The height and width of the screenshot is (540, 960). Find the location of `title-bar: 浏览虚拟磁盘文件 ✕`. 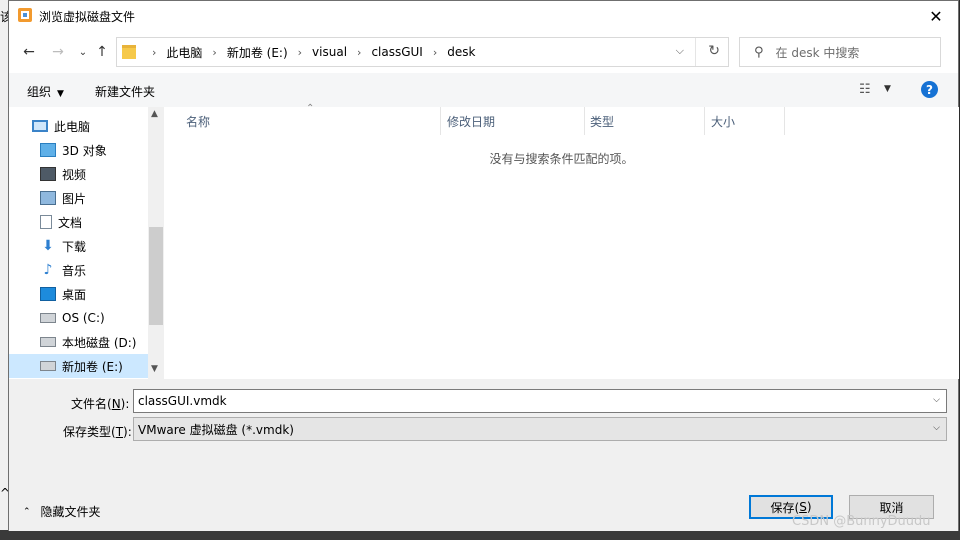

title-bar: 浏览虚拟磁盘文件 ✕ is located at coordinates (483, 16).